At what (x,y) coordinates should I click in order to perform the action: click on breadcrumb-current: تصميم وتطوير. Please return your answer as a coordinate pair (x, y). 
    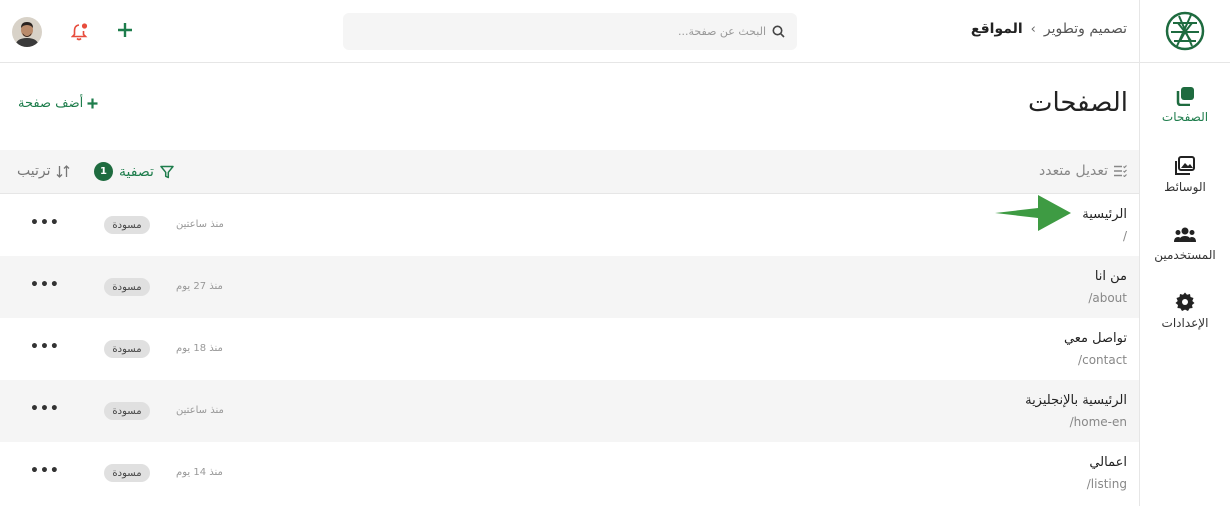
    Looking at the image, I should click on (1085, 29).